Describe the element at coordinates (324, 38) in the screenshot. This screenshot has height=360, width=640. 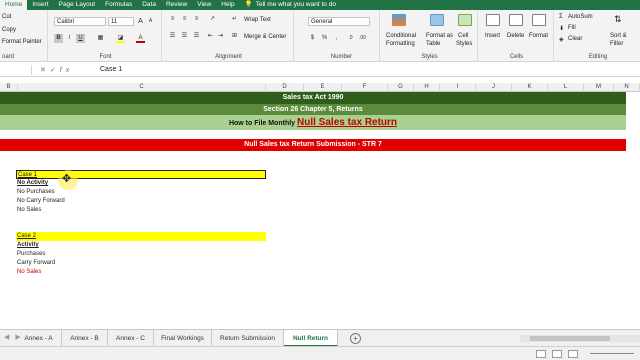
I see `percent-button: %` at that location.